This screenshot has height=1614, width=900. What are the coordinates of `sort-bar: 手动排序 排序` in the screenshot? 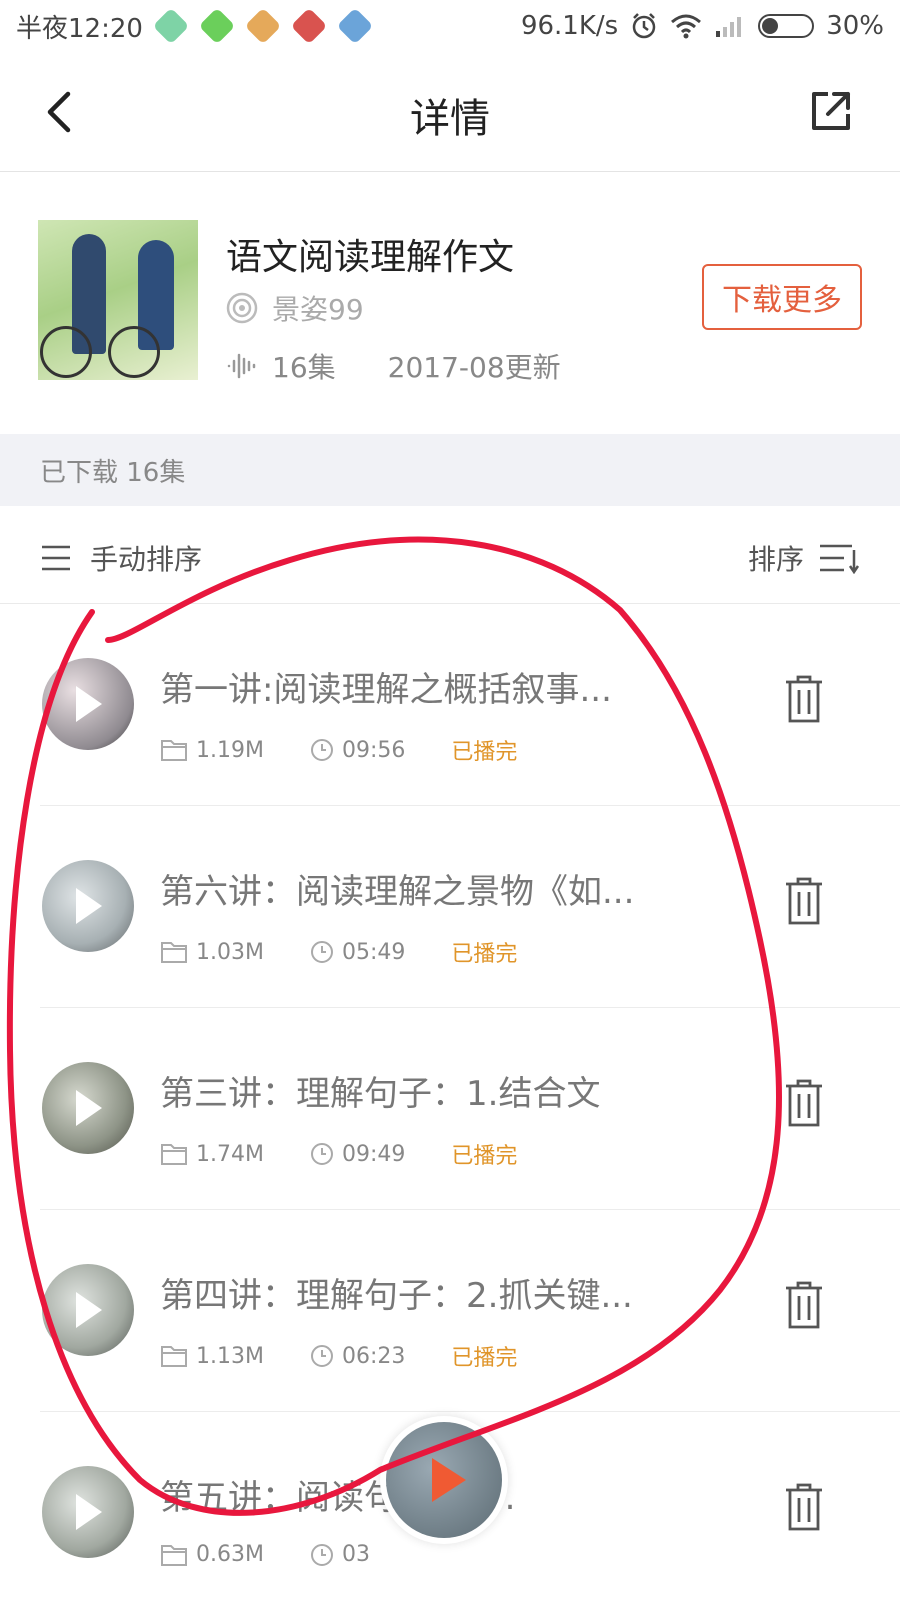 It's located at (450, 555).